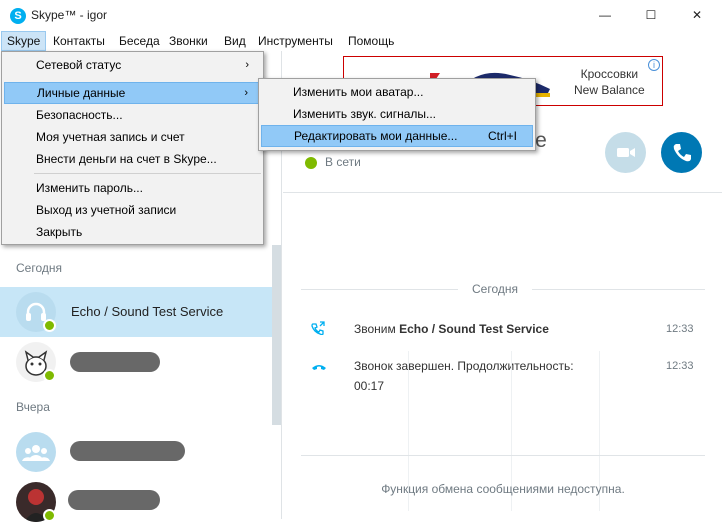 The height and width of the screenshot is (526, 722). I want to click on message-contact: Echo / Sound Test Service, so click(474, 329).